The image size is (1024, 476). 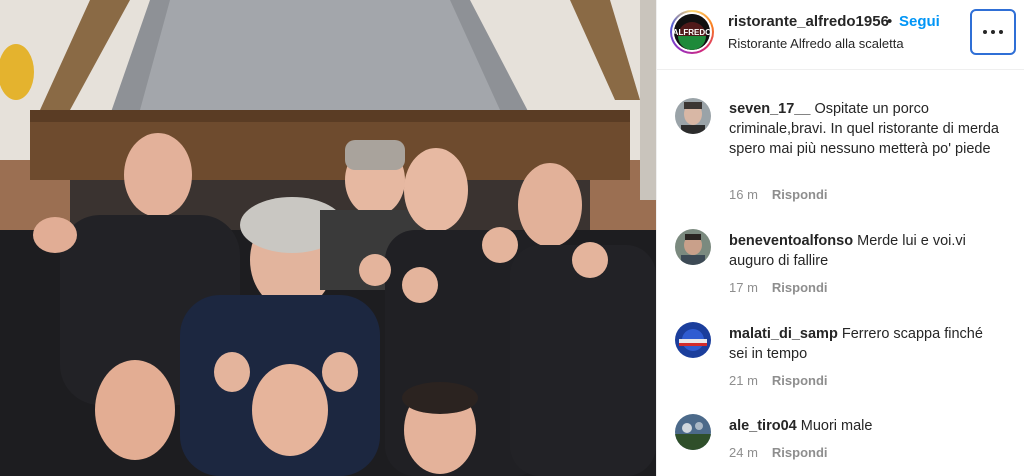 I want to click on post-location: Ristorante Alfredo alla scaletta, so click(x=816, y=43).